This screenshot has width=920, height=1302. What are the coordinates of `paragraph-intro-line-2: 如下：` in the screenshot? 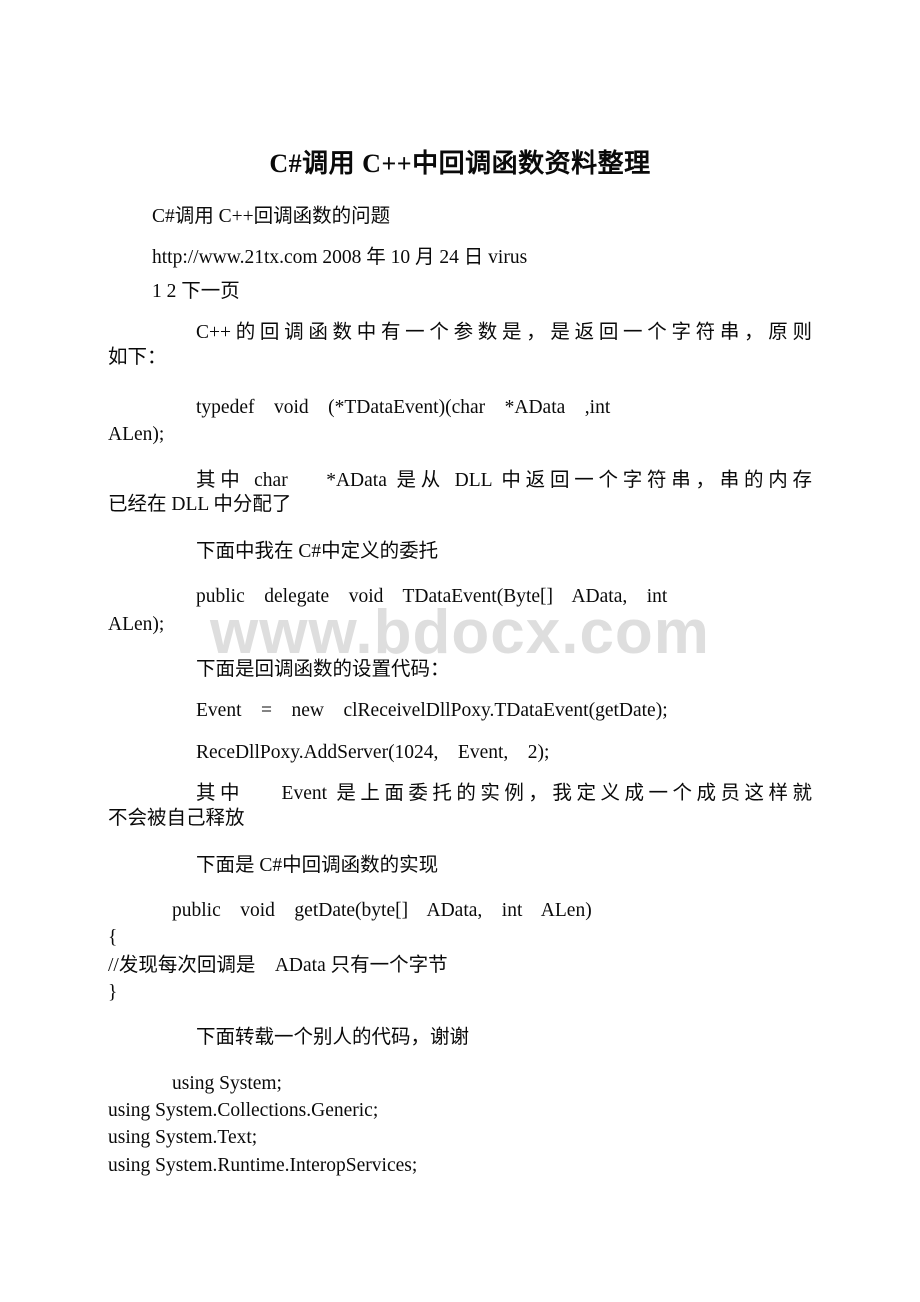 It's located at (137, 357).